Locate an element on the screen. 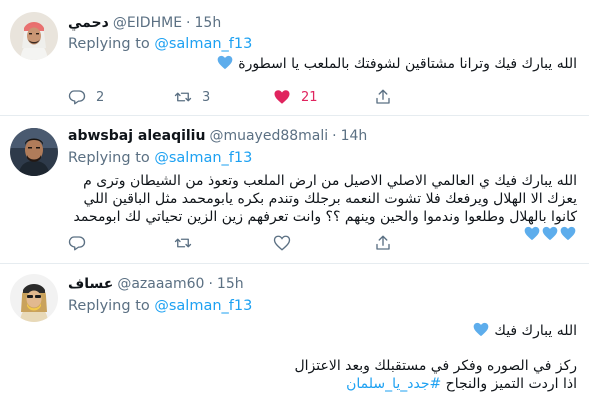  tweet-time: 14h is located at coordinates (354, 136).